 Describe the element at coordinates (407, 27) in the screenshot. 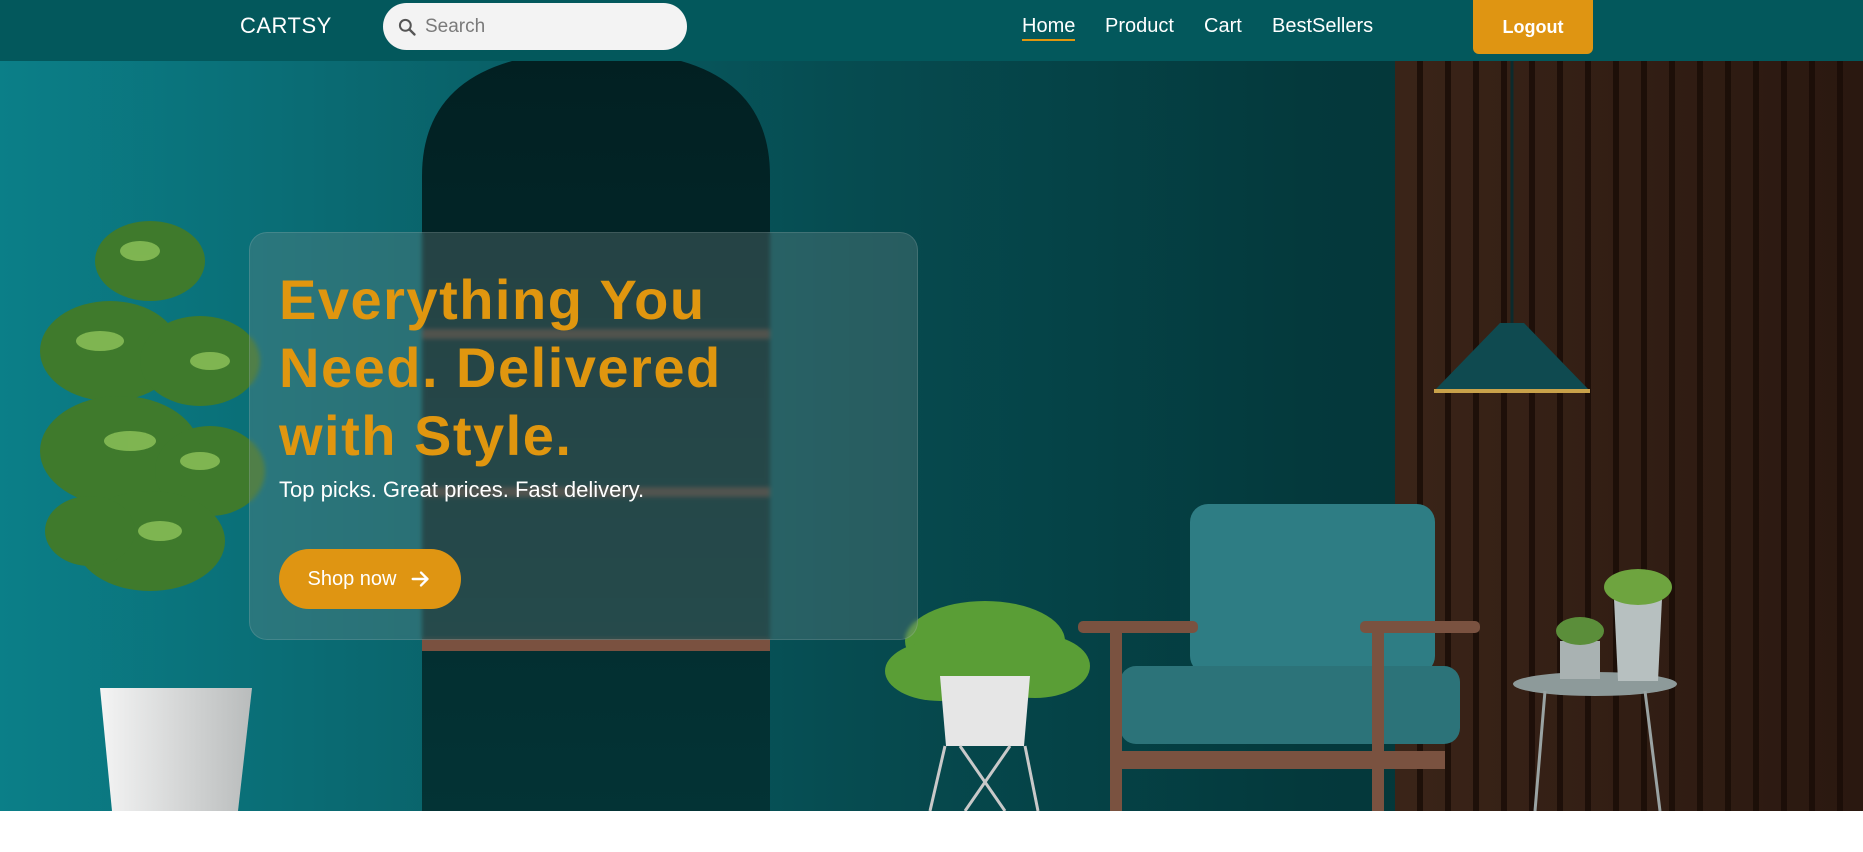

I see `search-icon` at that location.